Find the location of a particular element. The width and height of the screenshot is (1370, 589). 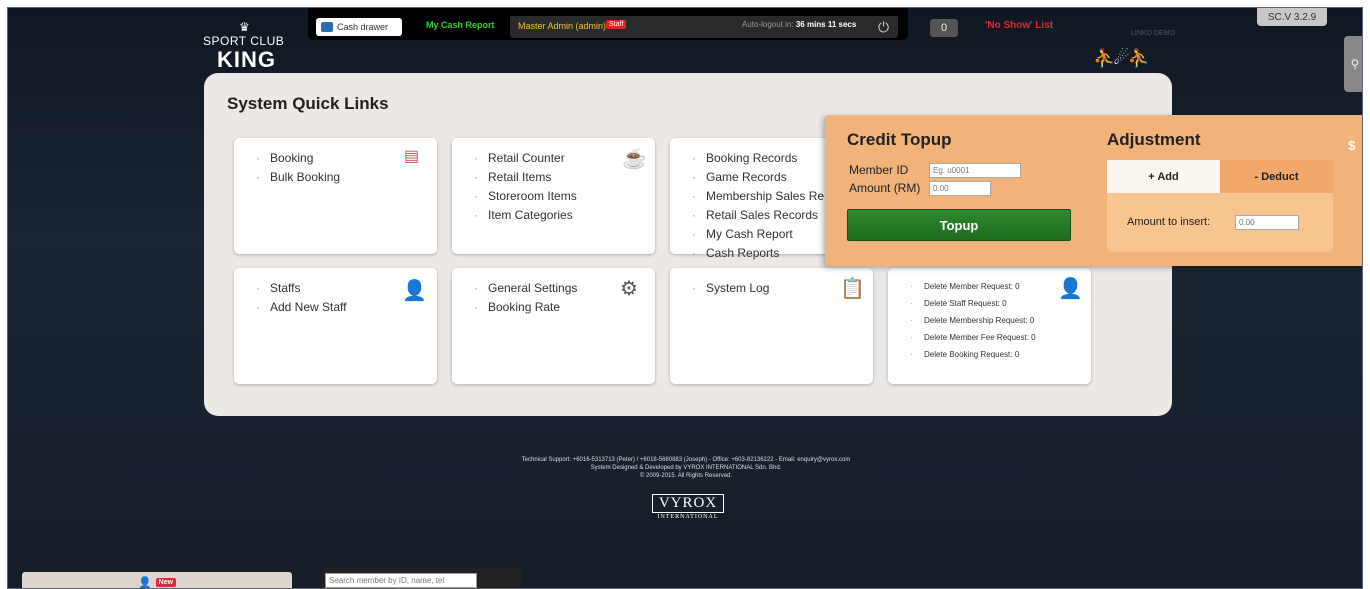

gear-icon: ⚙ is located at coordinates (629, 289).